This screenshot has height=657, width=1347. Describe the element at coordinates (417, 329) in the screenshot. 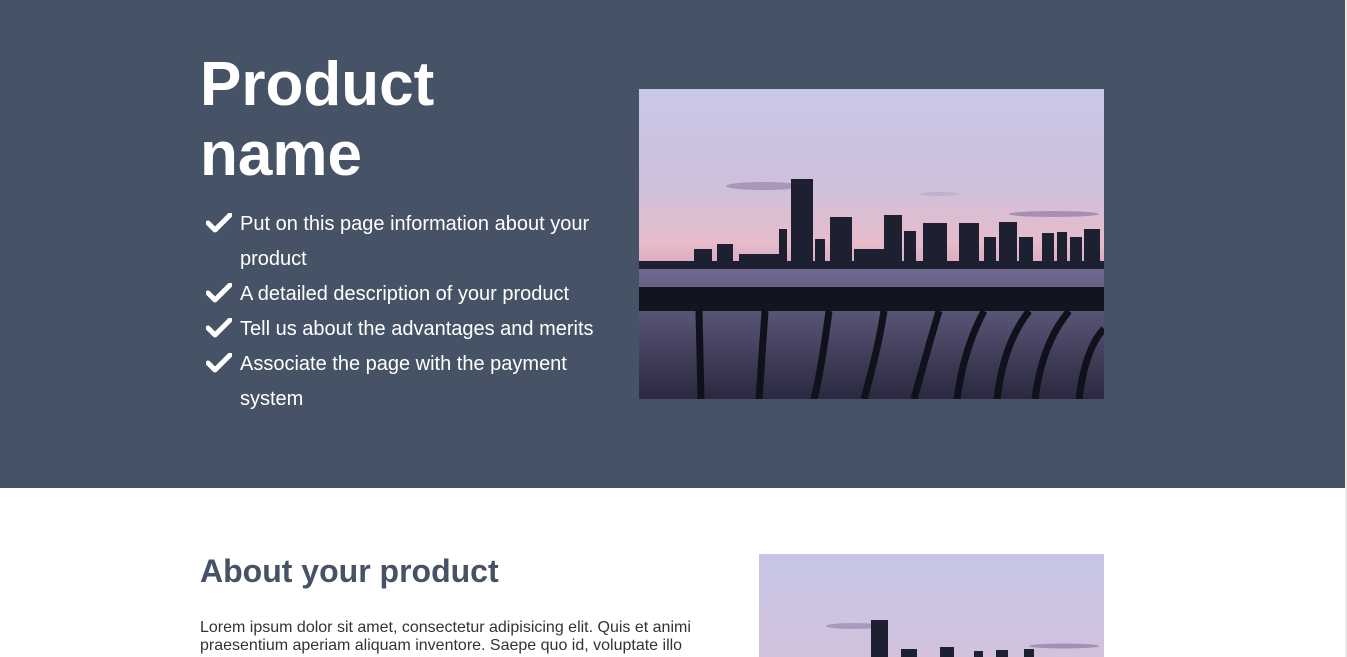

I see `feature-text: Tell us about the advantages and merits` at that location.